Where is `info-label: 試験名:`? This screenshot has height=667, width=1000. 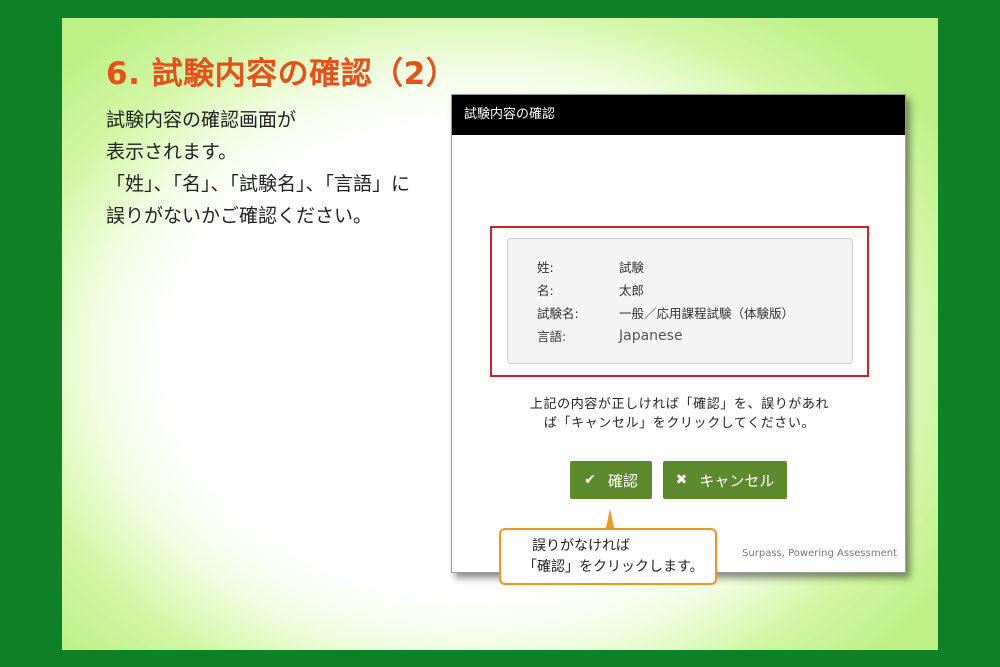 info-label: 試験名: is located at coordinates (558, 313).